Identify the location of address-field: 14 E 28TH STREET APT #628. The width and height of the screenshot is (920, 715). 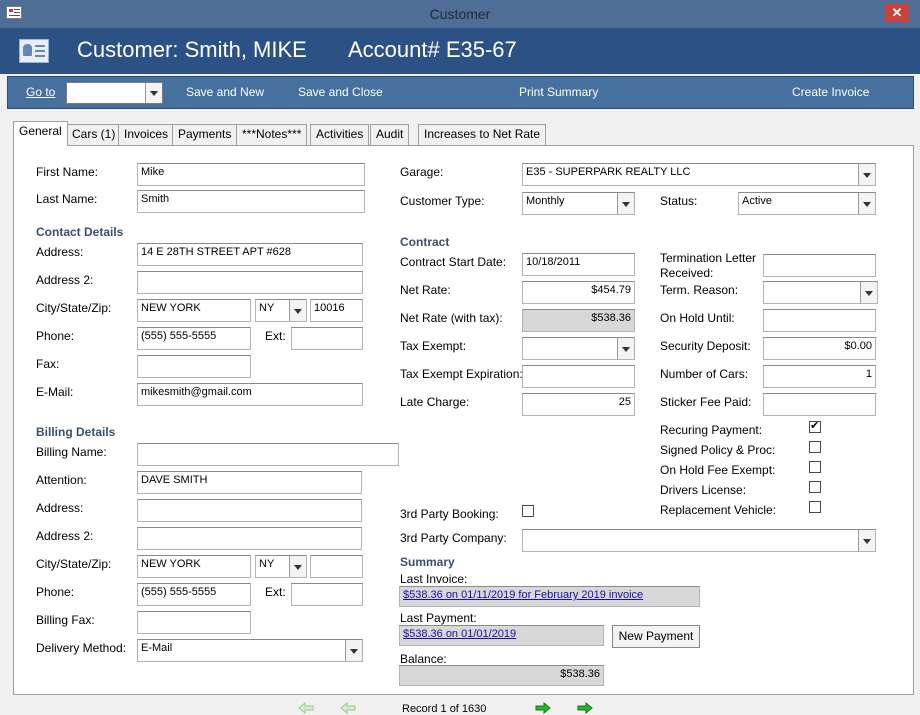
(250, 254).